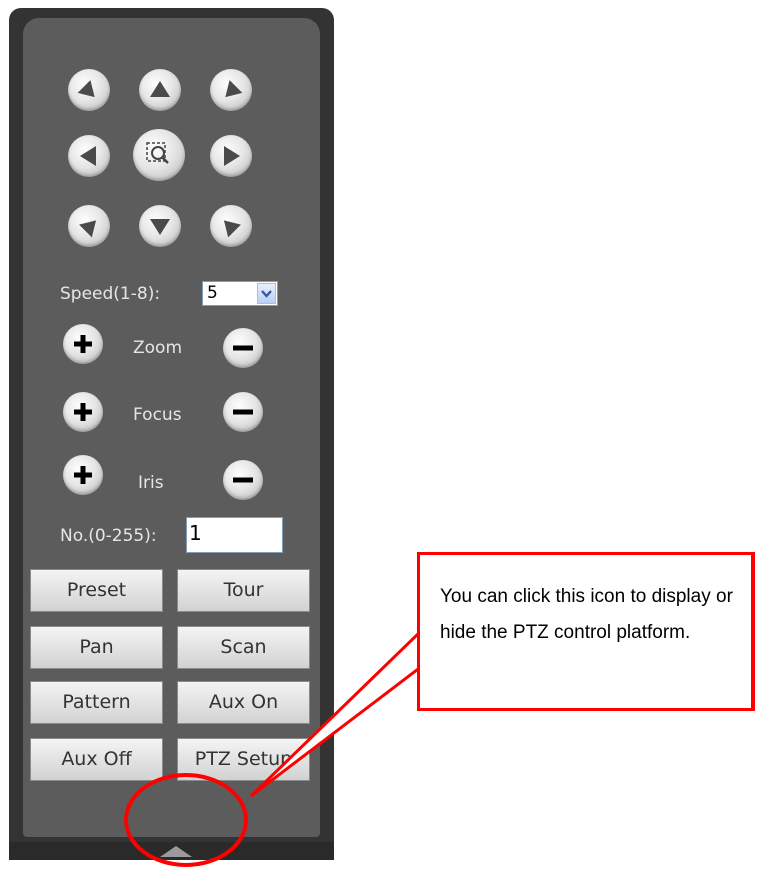 This screenshot has height=872, width=757. Describe the element at coordinates (232, 229) in the screenshot. I see `arrow-down-right-icon` at that location.